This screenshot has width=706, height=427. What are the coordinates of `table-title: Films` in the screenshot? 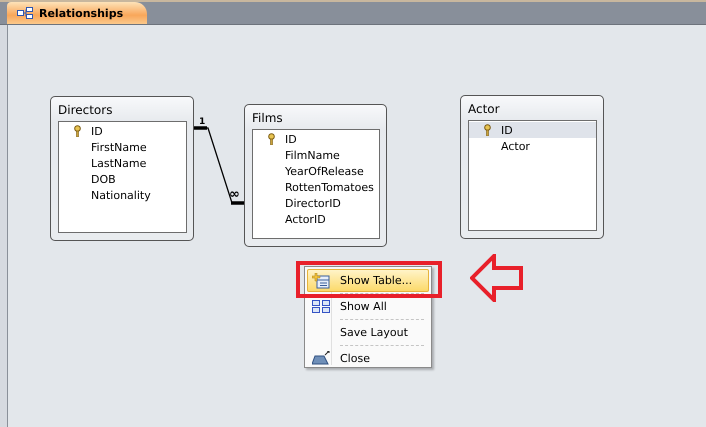 It's located at (267, 118).